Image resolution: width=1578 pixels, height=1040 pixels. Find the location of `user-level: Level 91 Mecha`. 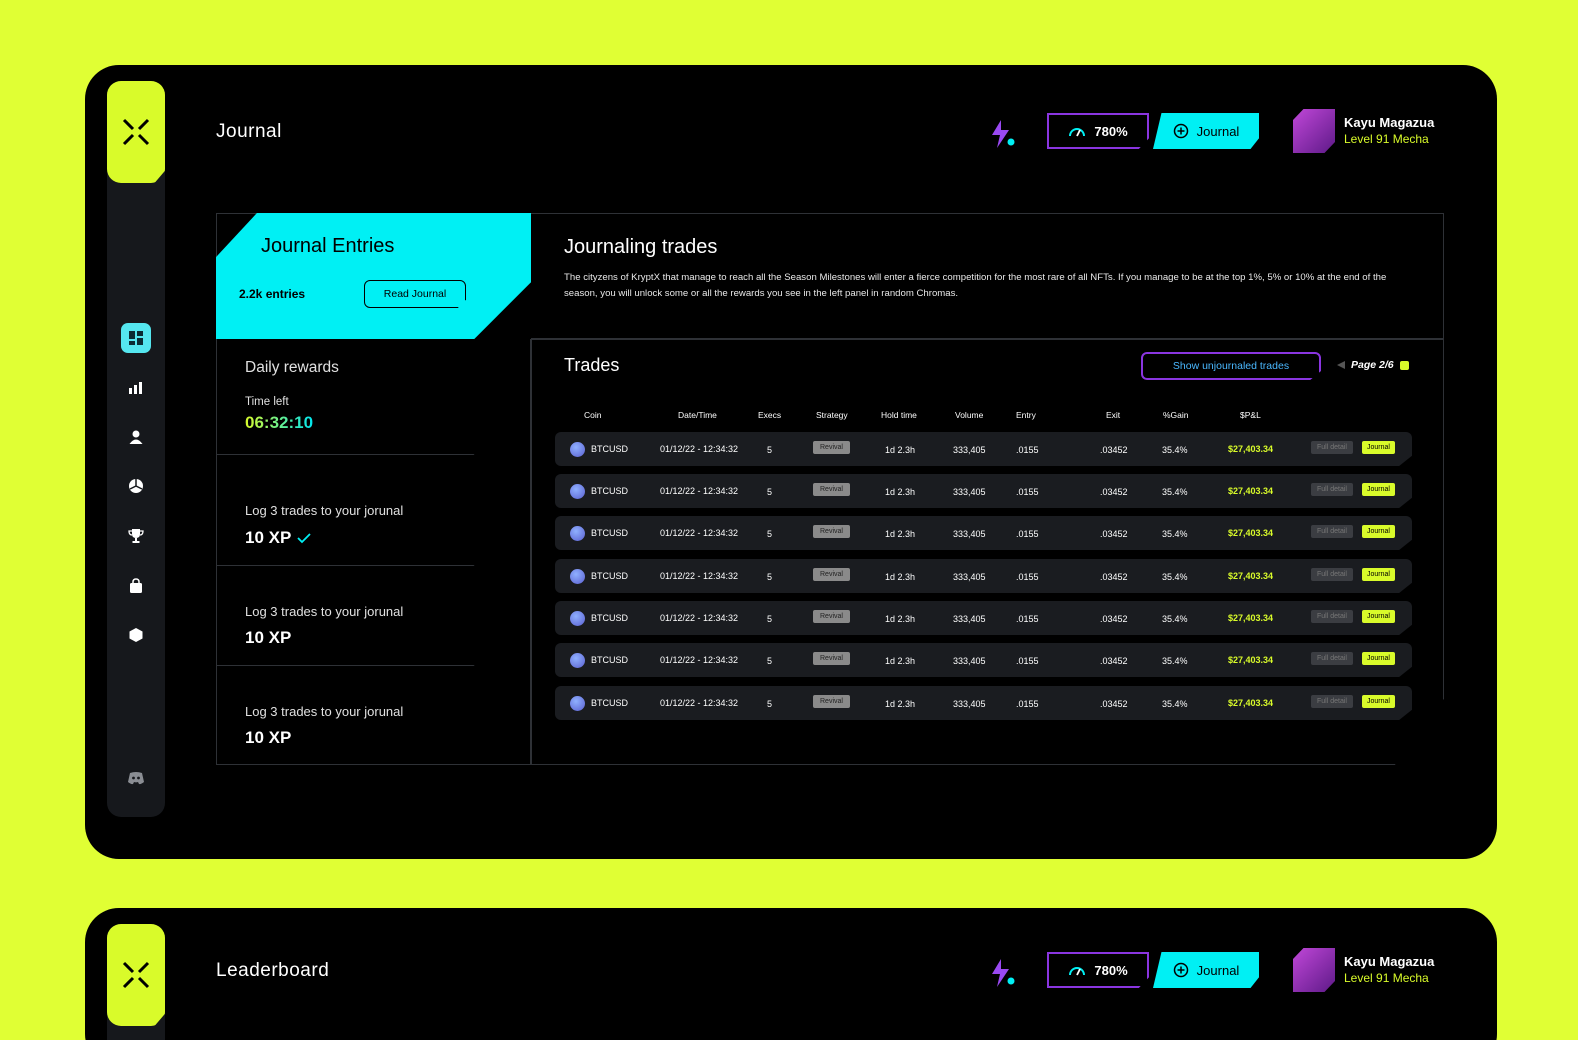

user-level: Level 91 Mecha is located at coordinates (1386, 139).